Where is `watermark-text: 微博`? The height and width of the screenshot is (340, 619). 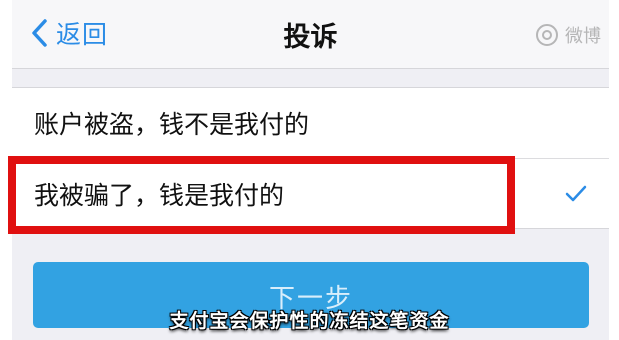
watermark-text: 微博 is located at coordinates (583, 36).